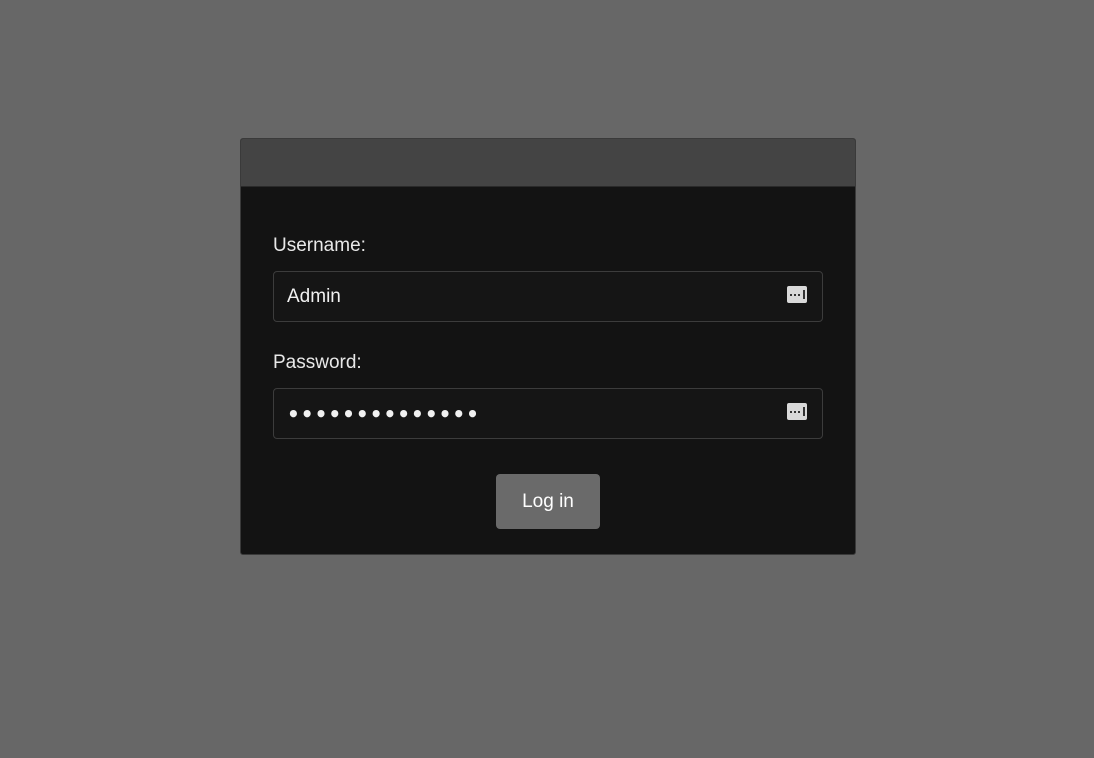 This screenshot has height=758, width=1094. What do you see at coordinates (383, 414) in the screenshot?
I see `password-masked-value: ••••••••••••••` at bounding box center [383, 414].